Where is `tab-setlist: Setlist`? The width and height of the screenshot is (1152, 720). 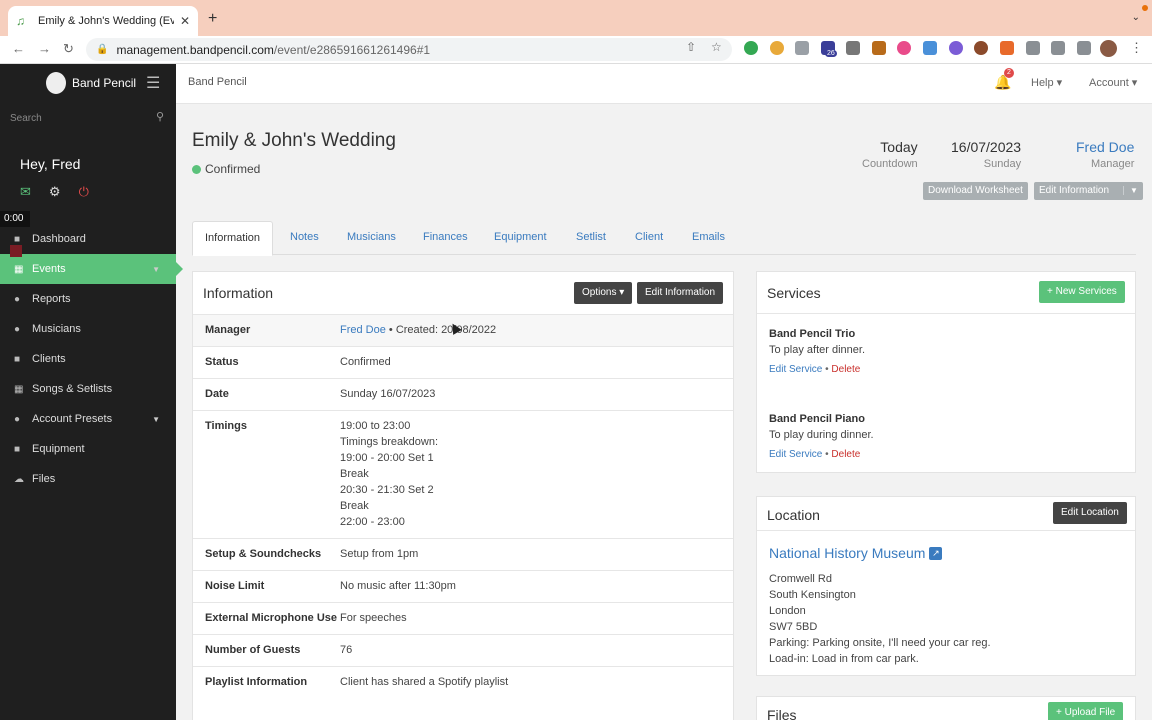
tab-setlist: Setlist is located at coordinates (591, 237).